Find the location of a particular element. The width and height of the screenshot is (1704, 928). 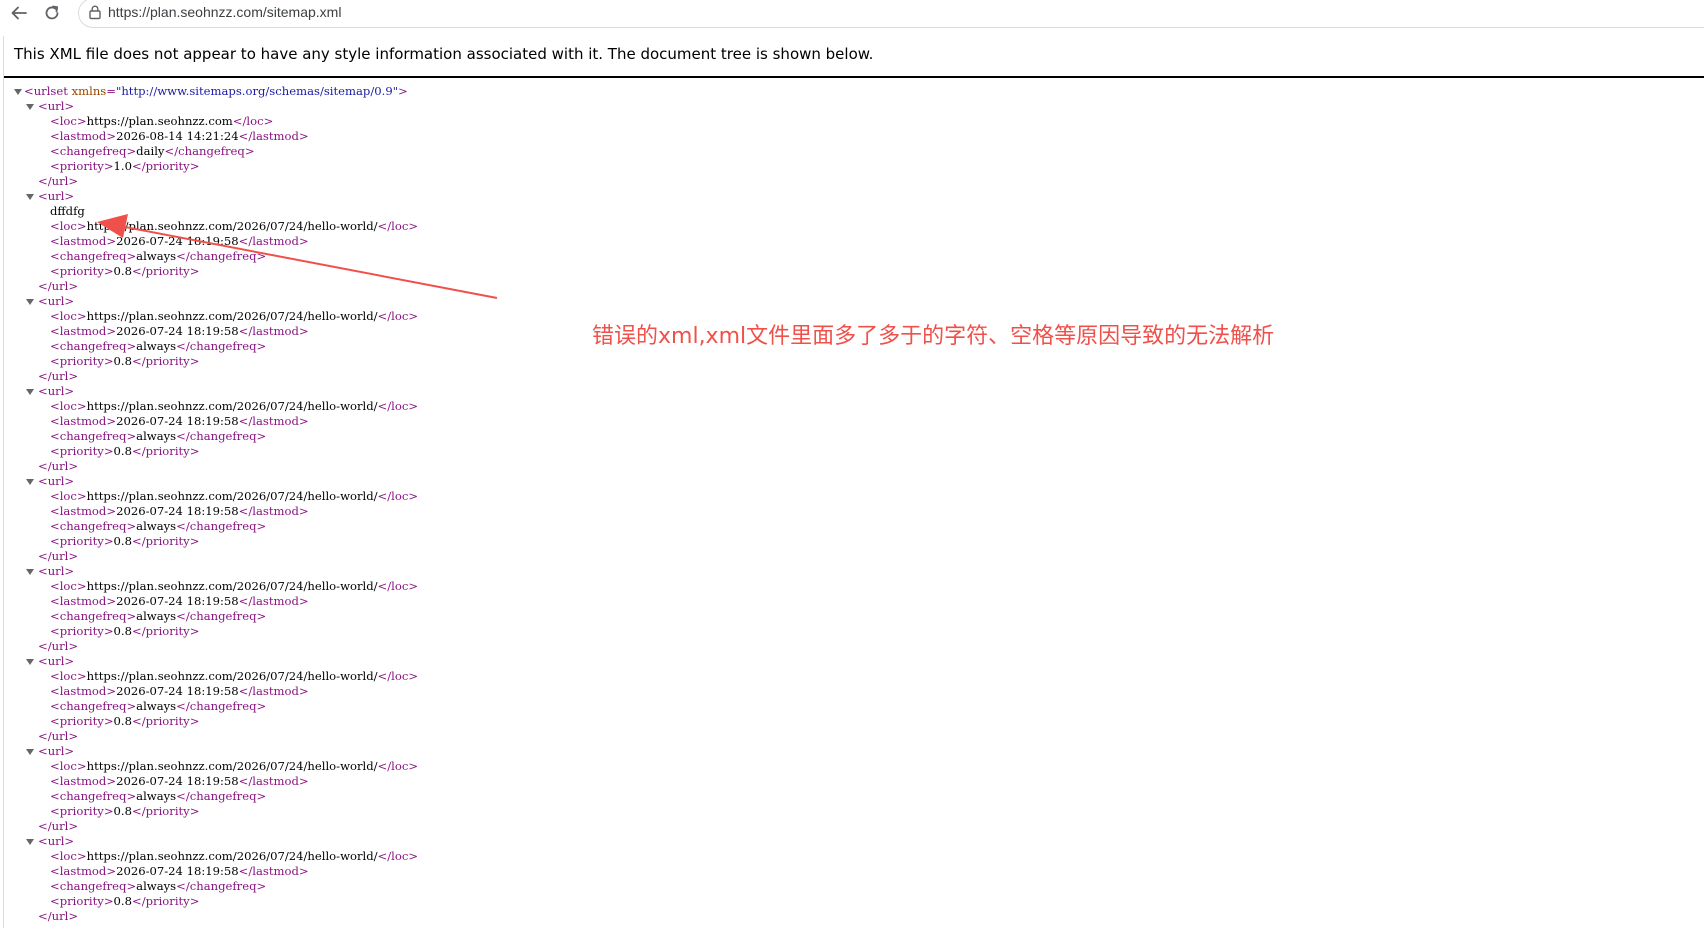

browser-toolbar: https://plan.seohnzz.com/sitemap.xml is located at coordinates (852, 14).